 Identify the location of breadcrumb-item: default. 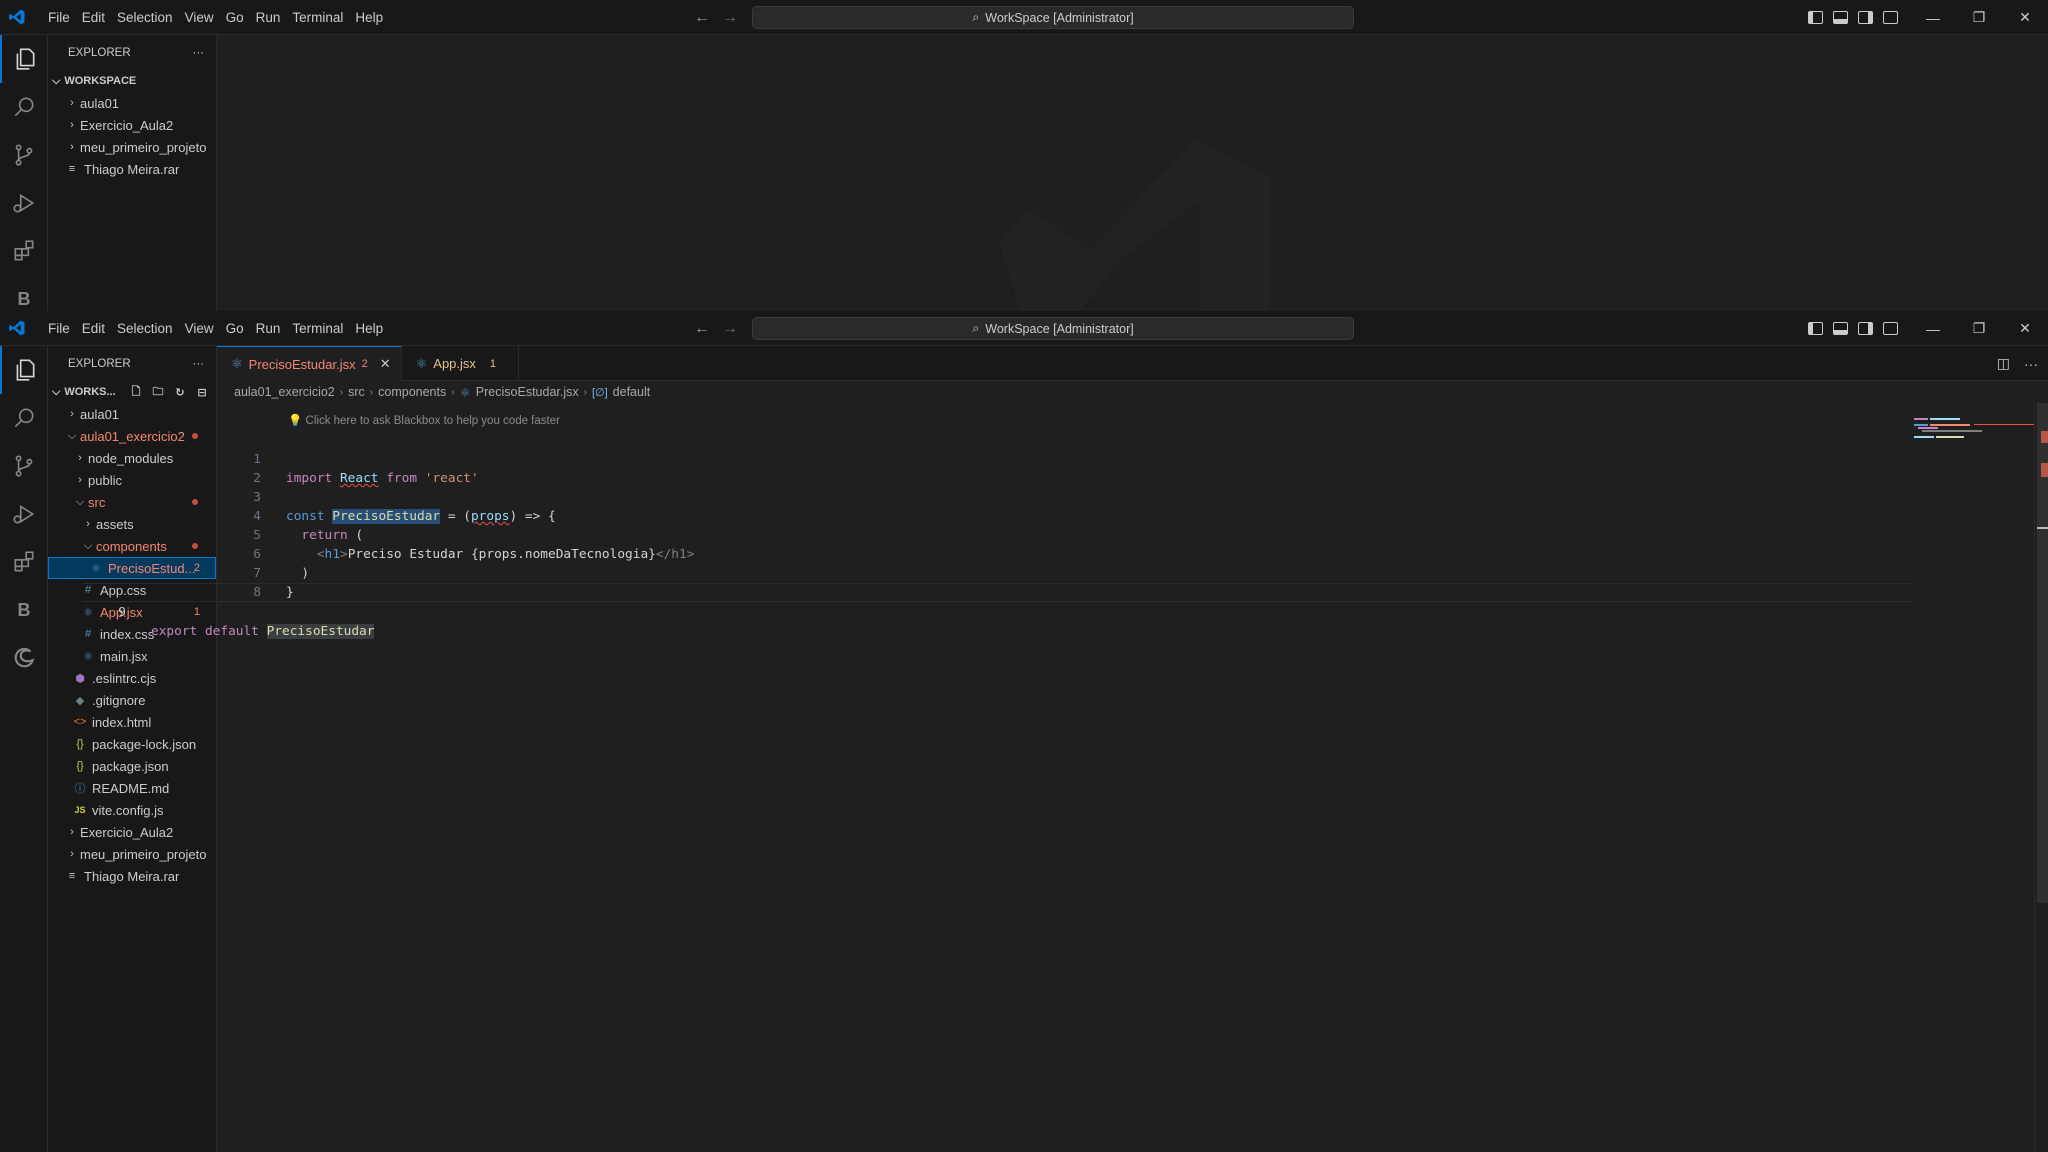
(632, 392).